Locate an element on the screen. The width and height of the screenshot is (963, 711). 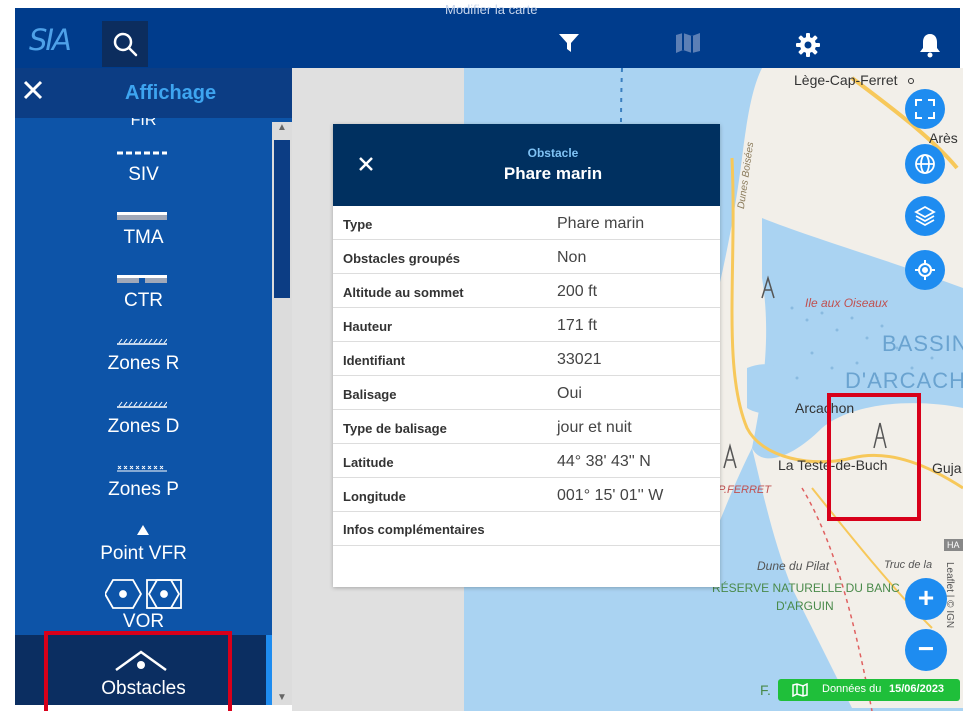
layer-item-tma: TMA is located at coordinates (143, 235).